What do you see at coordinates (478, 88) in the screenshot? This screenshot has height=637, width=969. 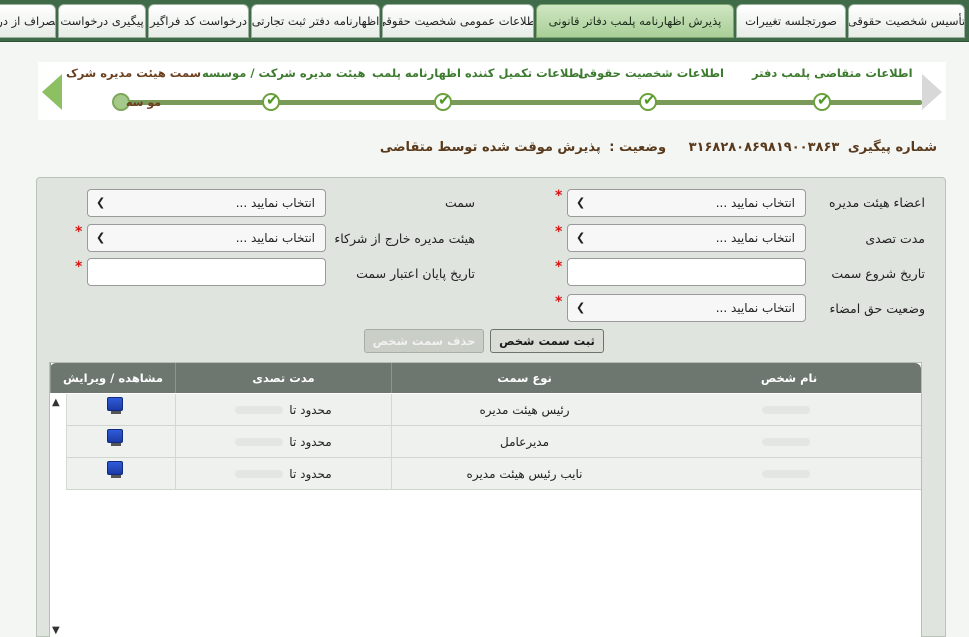 I see `wizard-step-declarant: اطلاعات تکمیل کننده اظهارنامه پلمب ✔` at bounding box center [478, 88].